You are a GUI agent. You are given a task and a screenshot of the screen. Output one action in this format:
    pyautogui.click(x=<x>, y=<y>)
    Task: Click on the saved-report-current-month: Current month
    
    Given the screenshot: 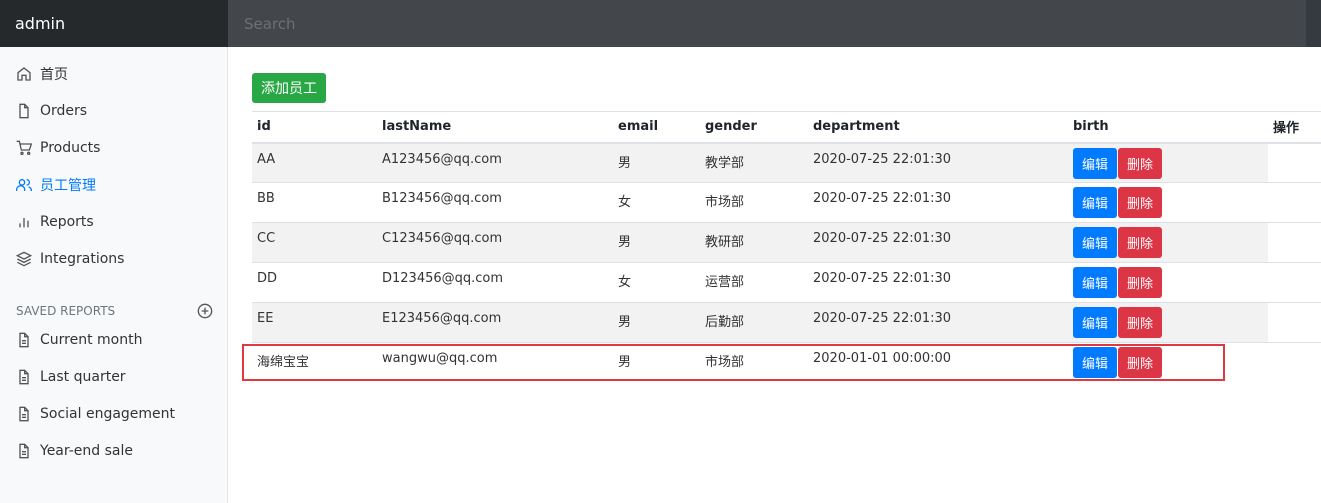 What is the action you would take?
    pyautogui.click(x=79, y=340)
    